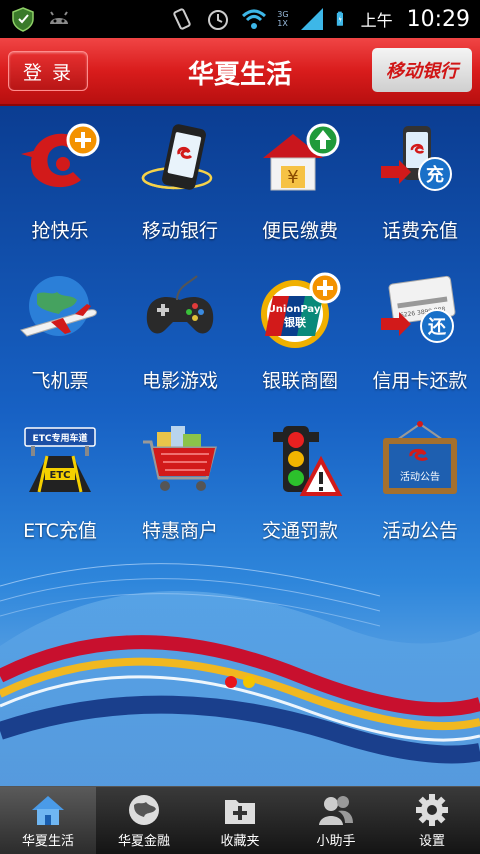 Image resolution: width=480 pixels, height=854 pixels. Describe the element at coordinates (299, 381) in the screenshot. I see `grid-item-label: 银联商圈` at that location.